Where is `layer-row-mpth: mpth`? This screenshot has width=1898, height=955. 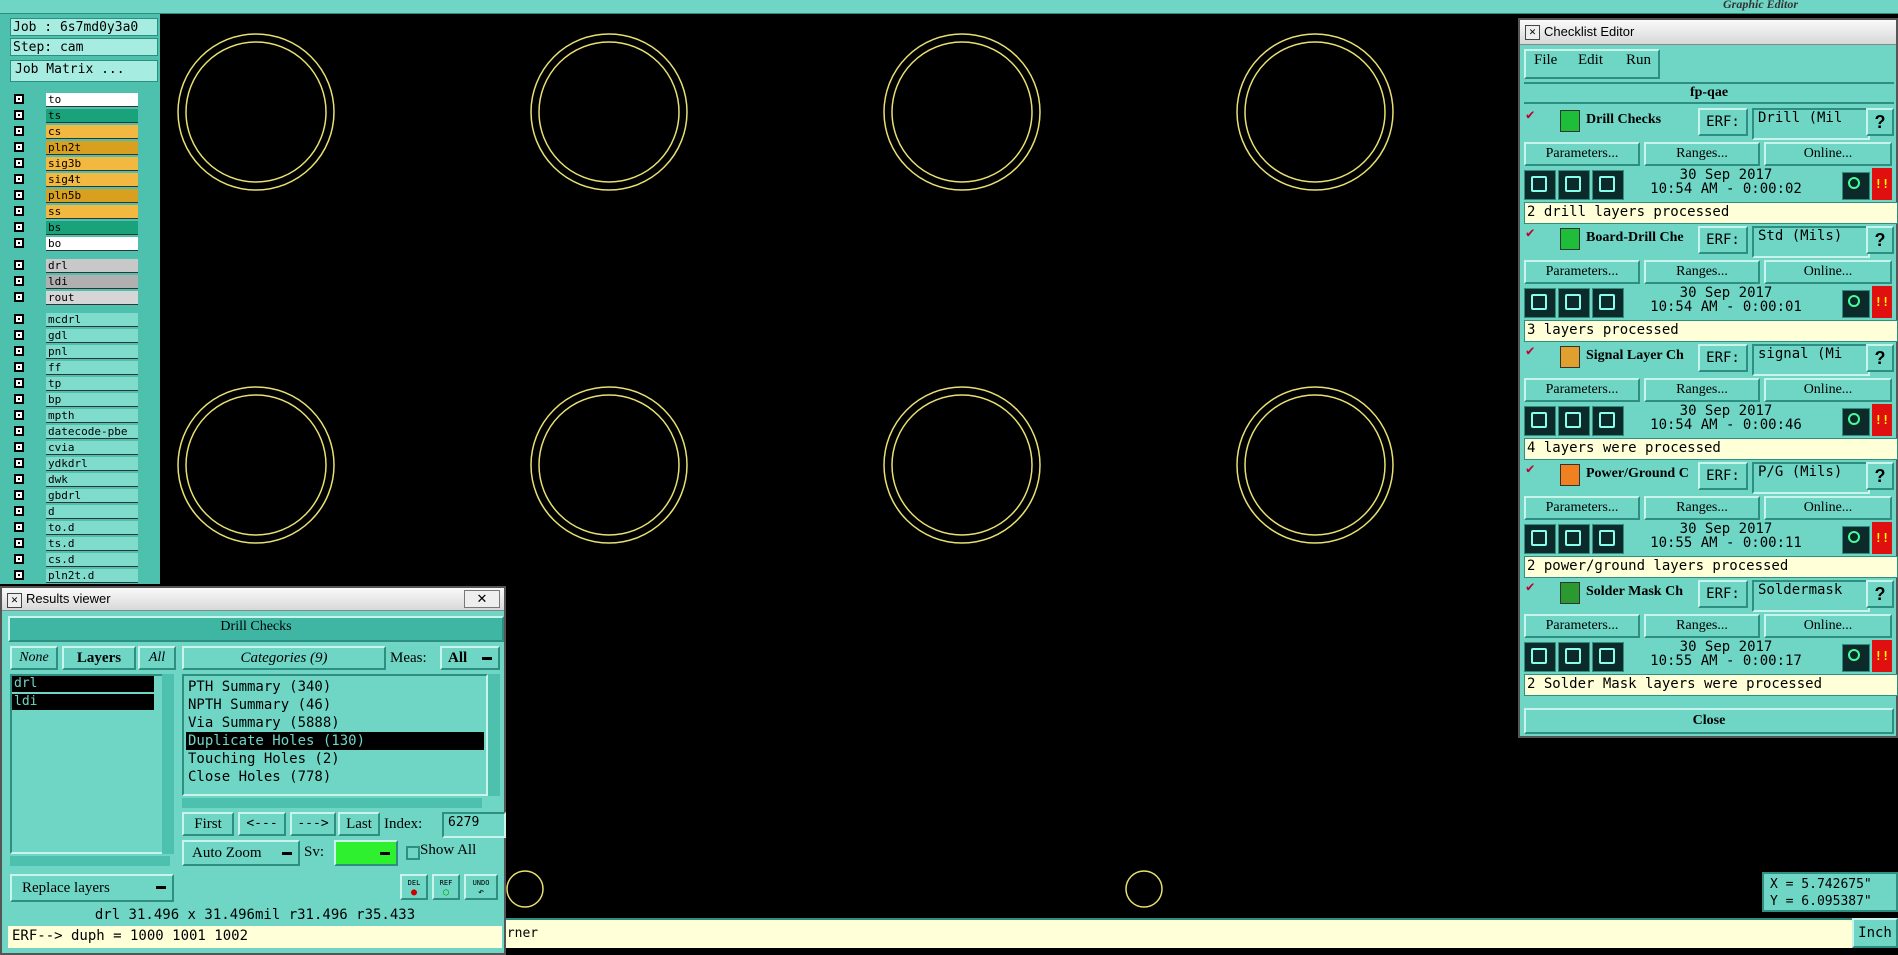
layer-row-mpth: mpth is located at coordinates (74, 416).